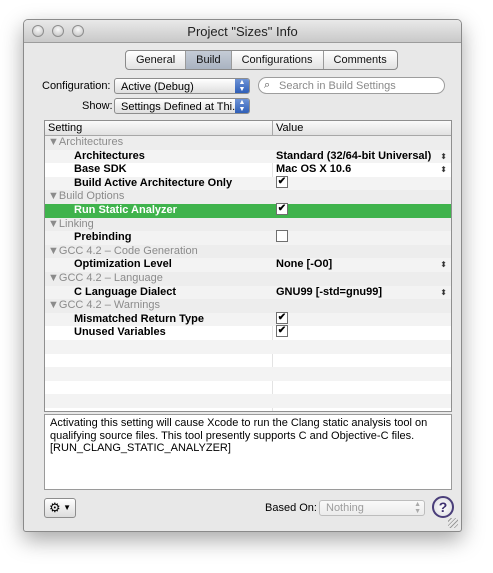  Describe the element at coordinates (248, 197) in the screenshot. I see `group-header-row: ▼Build Options` at that location.